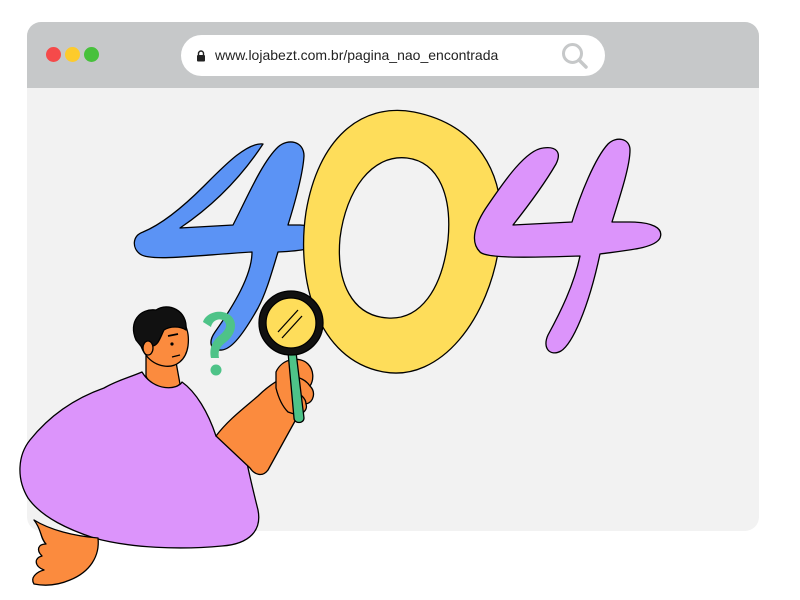 Image resolution: width=800 pixels, height=600 pixels. Describe the element at coordinates (291, 323) in the screenshot. I see `magnifier-lens` at that location.